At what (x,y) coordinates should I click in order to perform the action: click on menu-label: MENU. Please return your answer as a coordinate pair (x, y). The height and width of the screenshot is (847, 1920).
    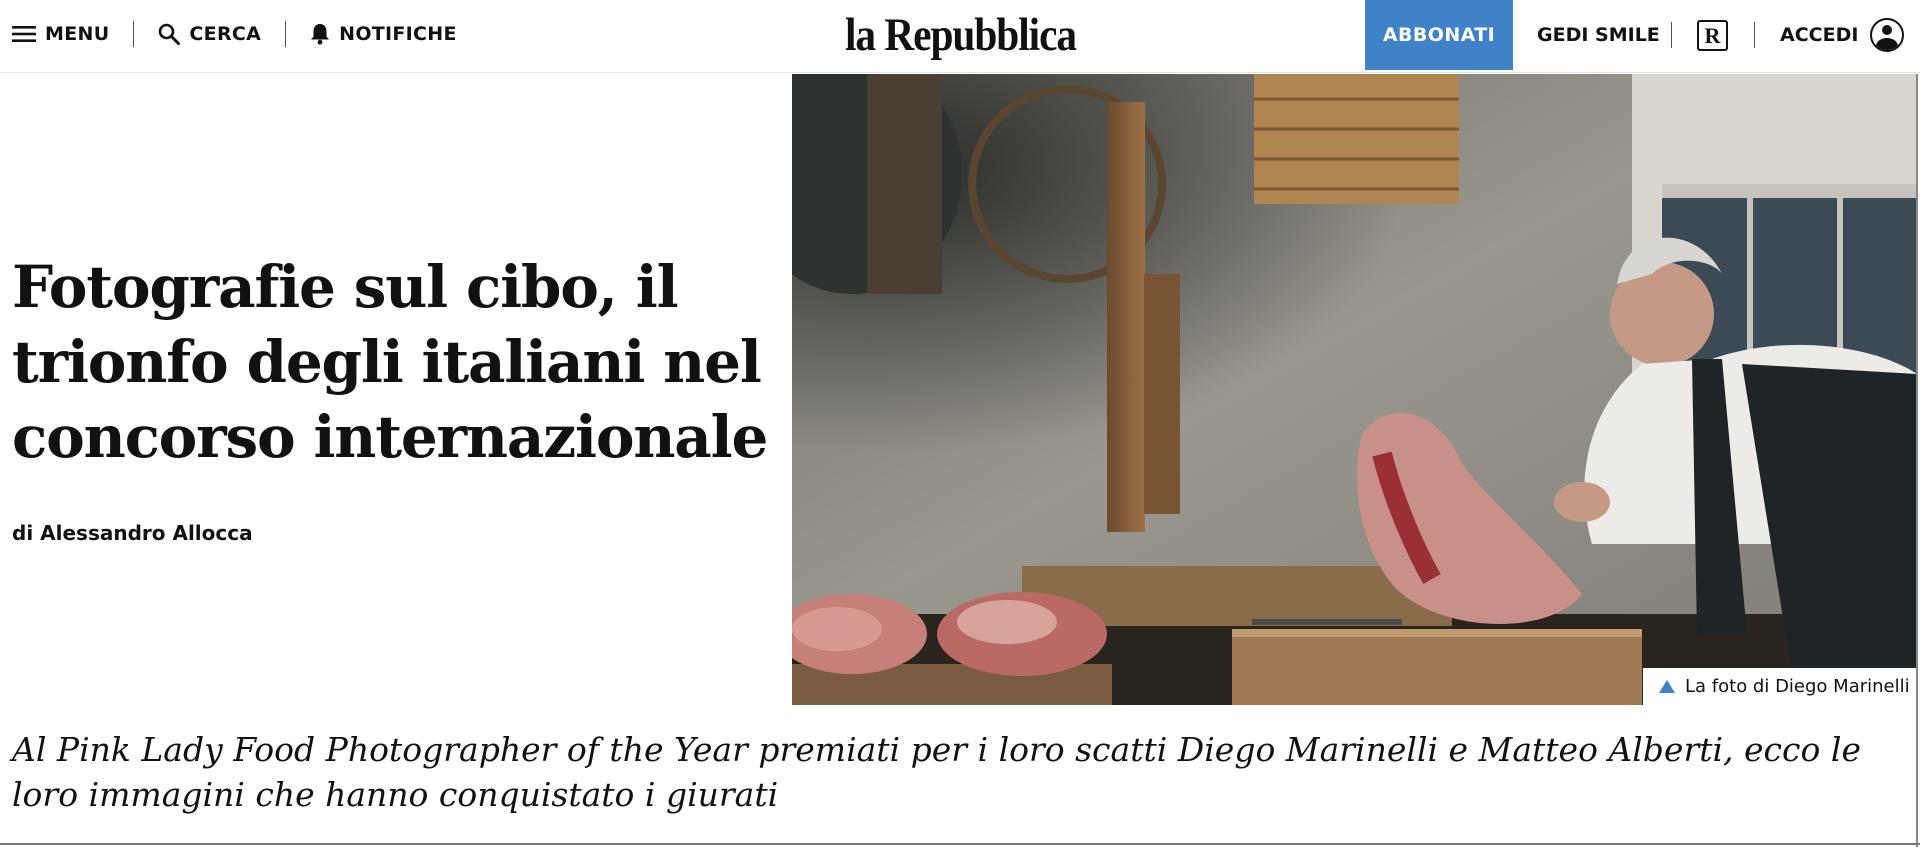
    Looking at the image, I should click on (77, 34).